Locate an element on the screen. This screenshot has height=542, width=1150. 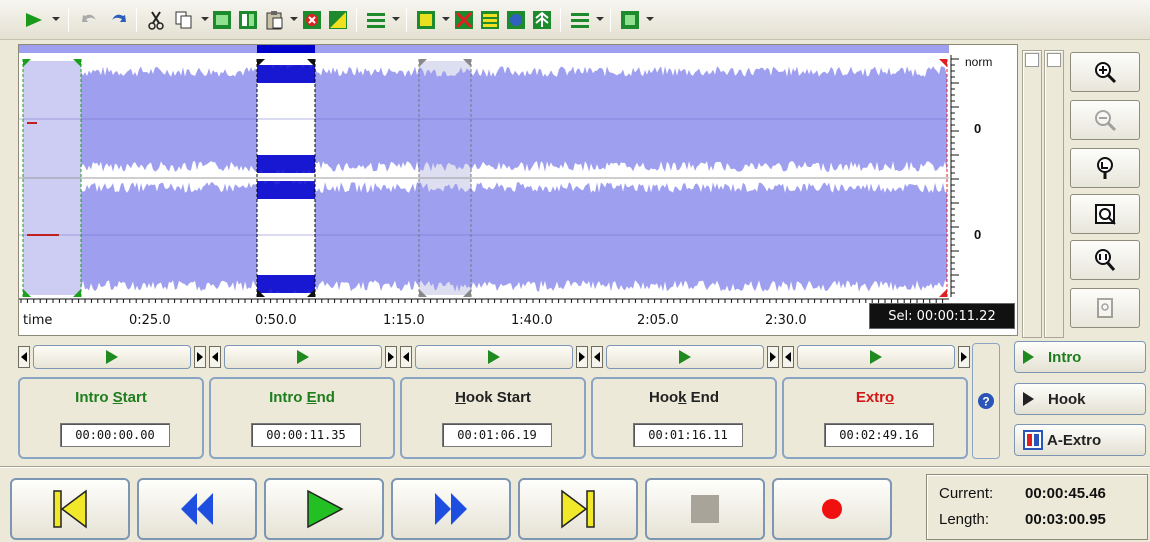
zoom-selection-button is located at coordinates (1105, 168).